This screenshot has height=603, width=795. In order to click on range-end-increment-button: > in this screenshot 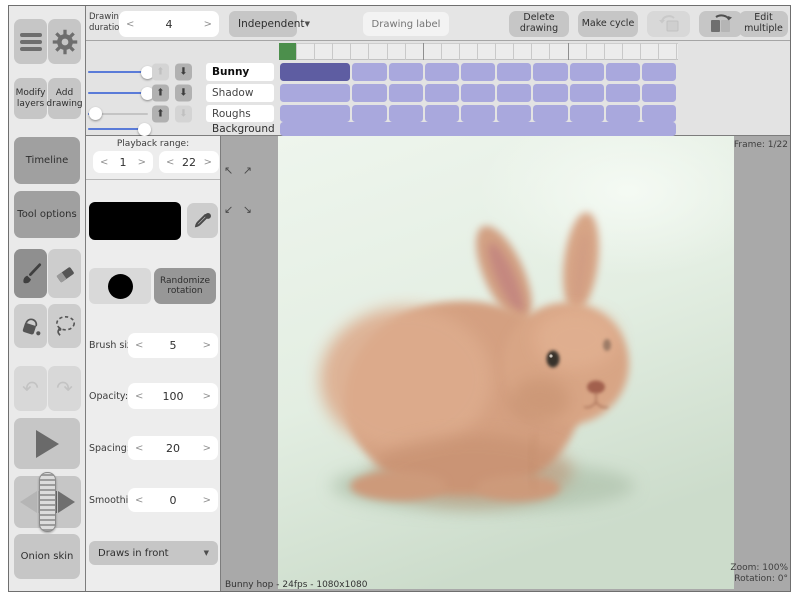, I will do `click(208, 162)`.